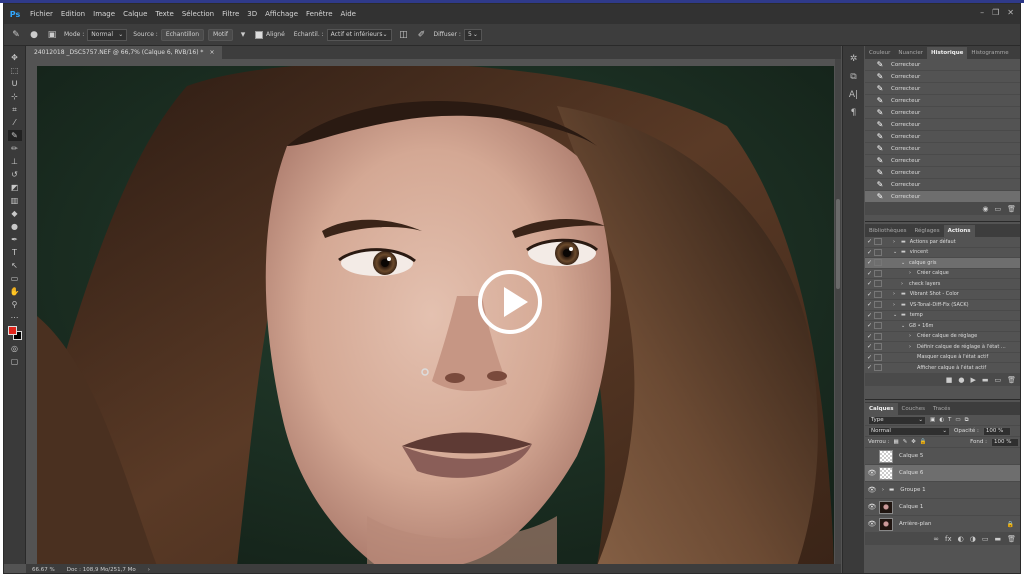  Describe the element at coordinates (941, 420) in the screenshot. I see `filter-adjust-icon: ◐` at that location.